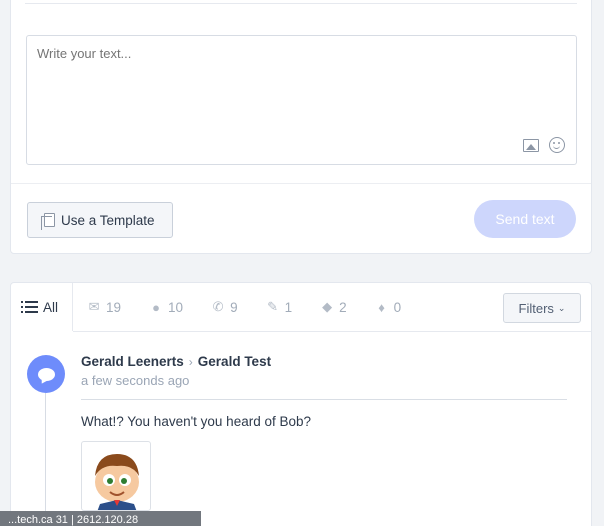 This screenshot has width=604, height=526. What do you see at coordinates (273, 306) in the screenshot?
I see `pin-icon: ✎` at bounding box center [273, 306].